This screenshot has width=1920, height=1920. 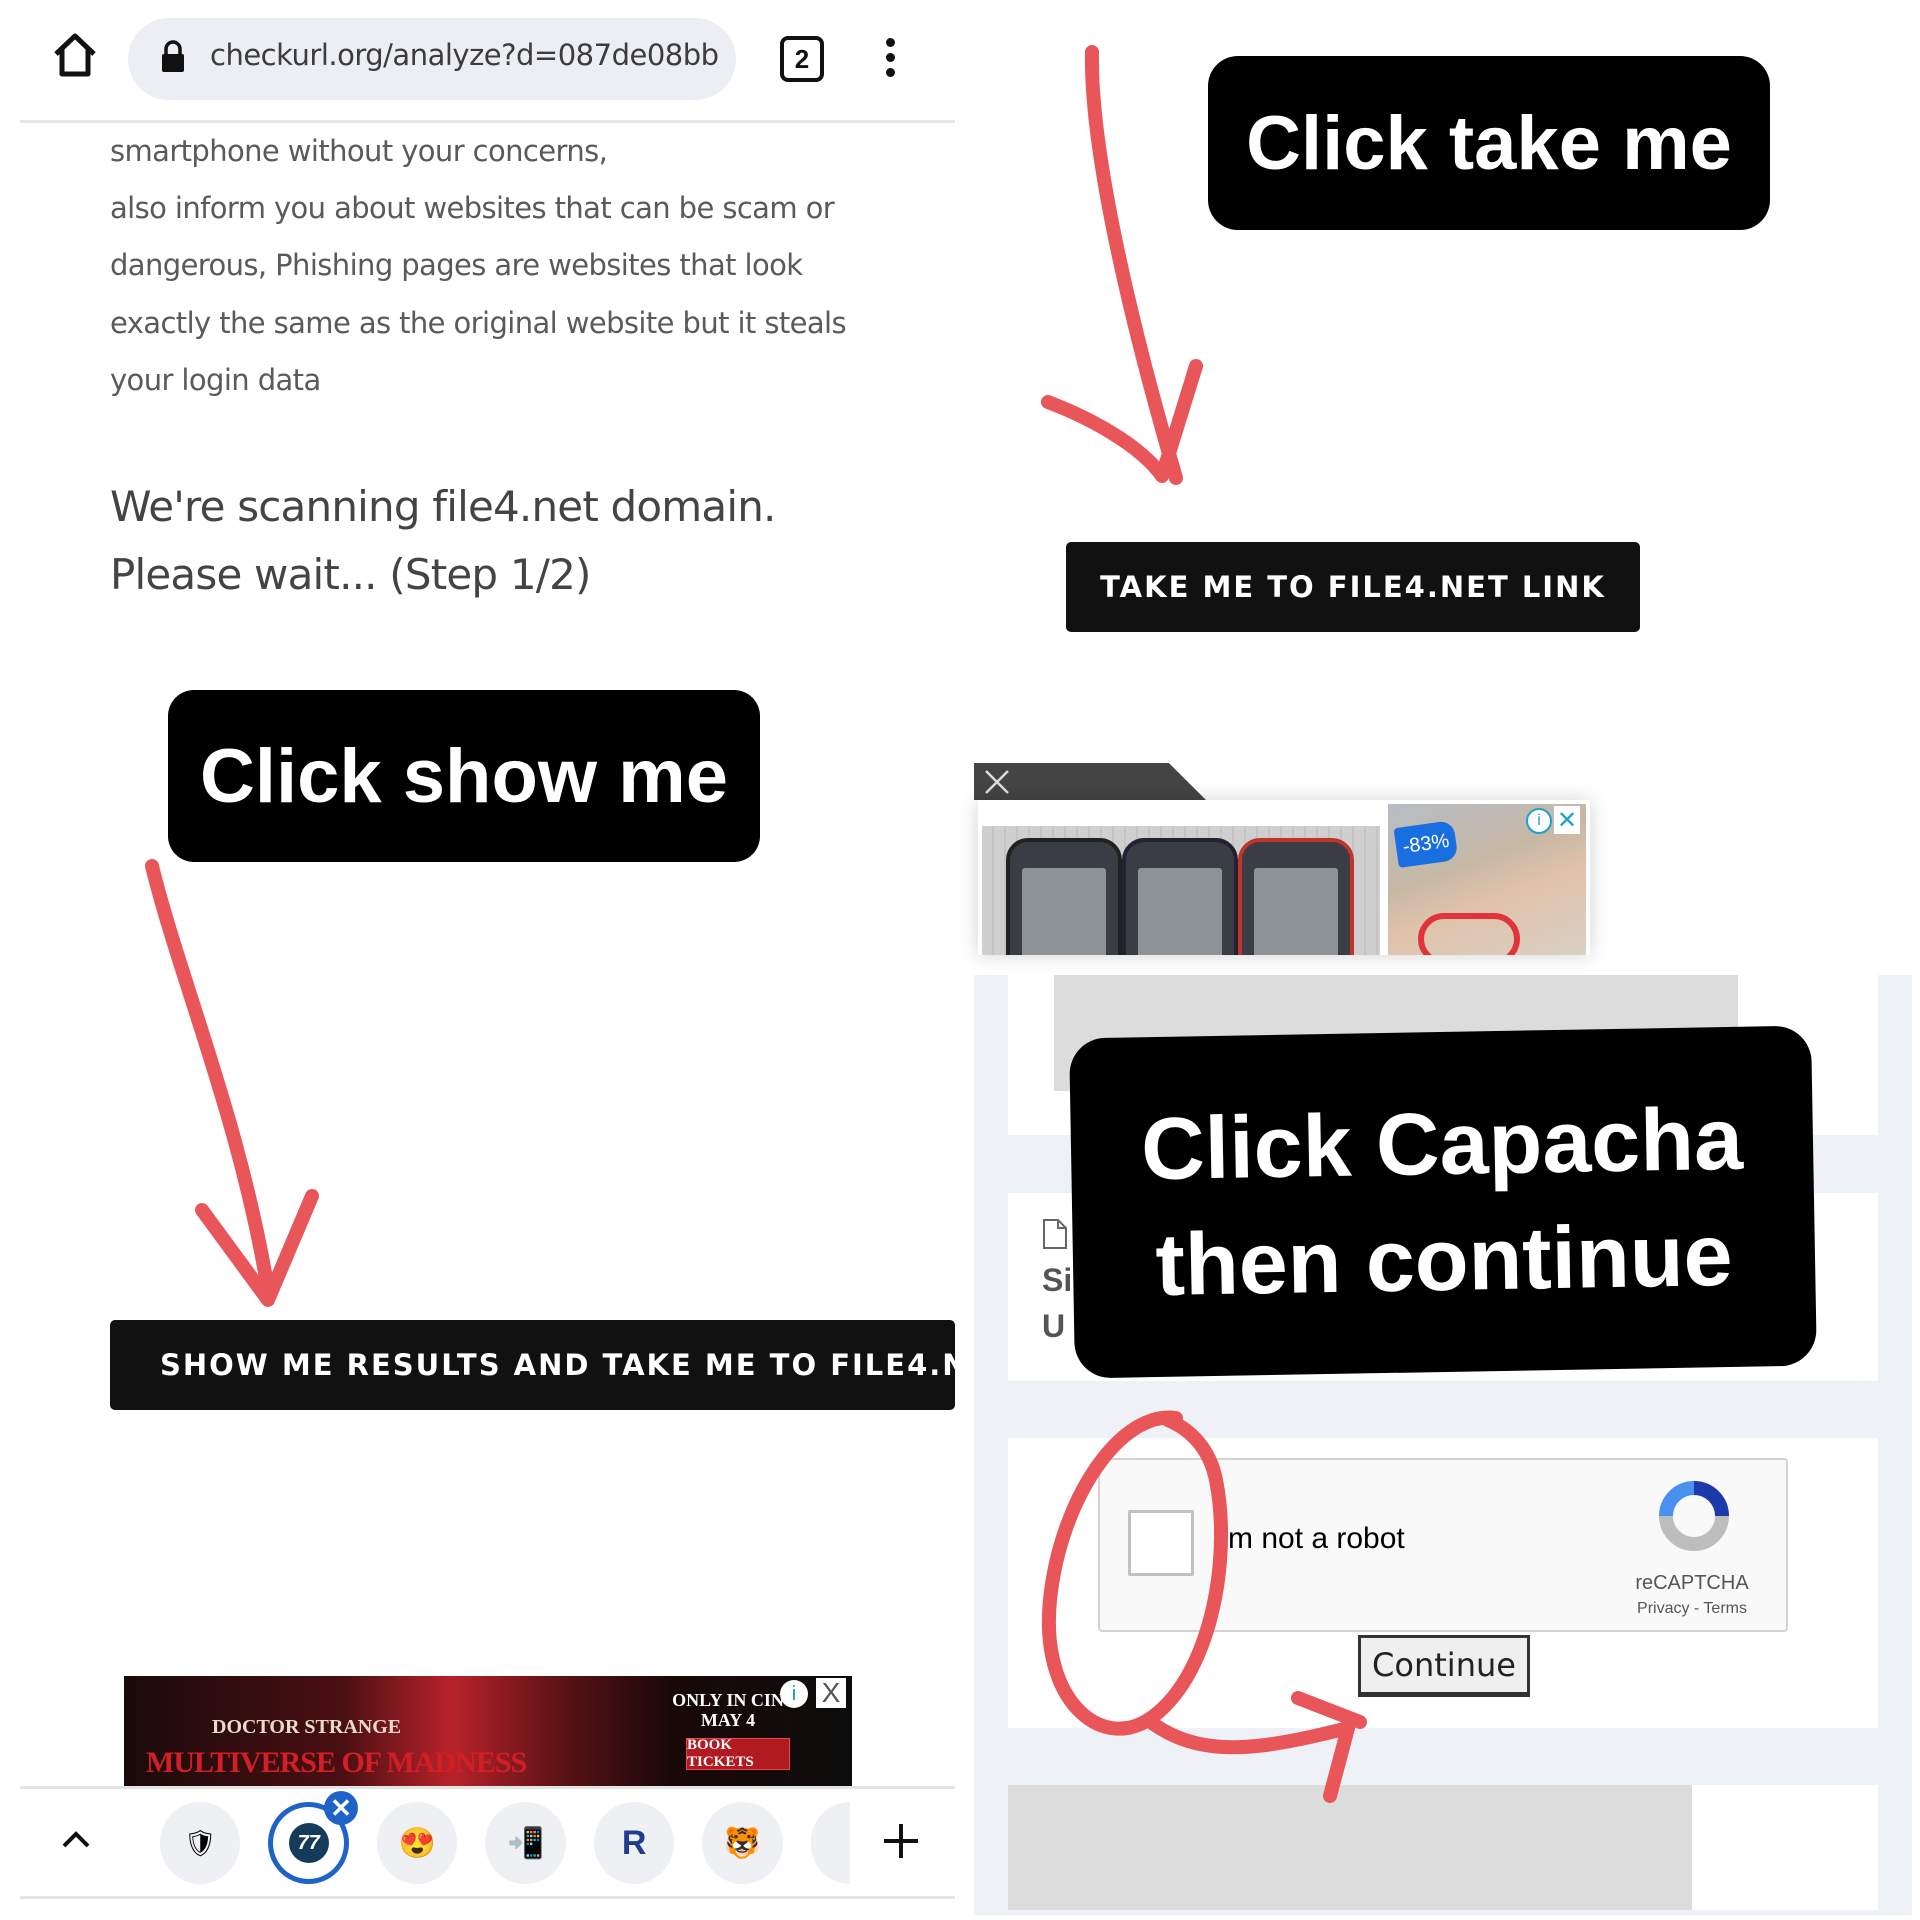 I want to click on continue-button: Continue, so click(x=1444, y=1666).